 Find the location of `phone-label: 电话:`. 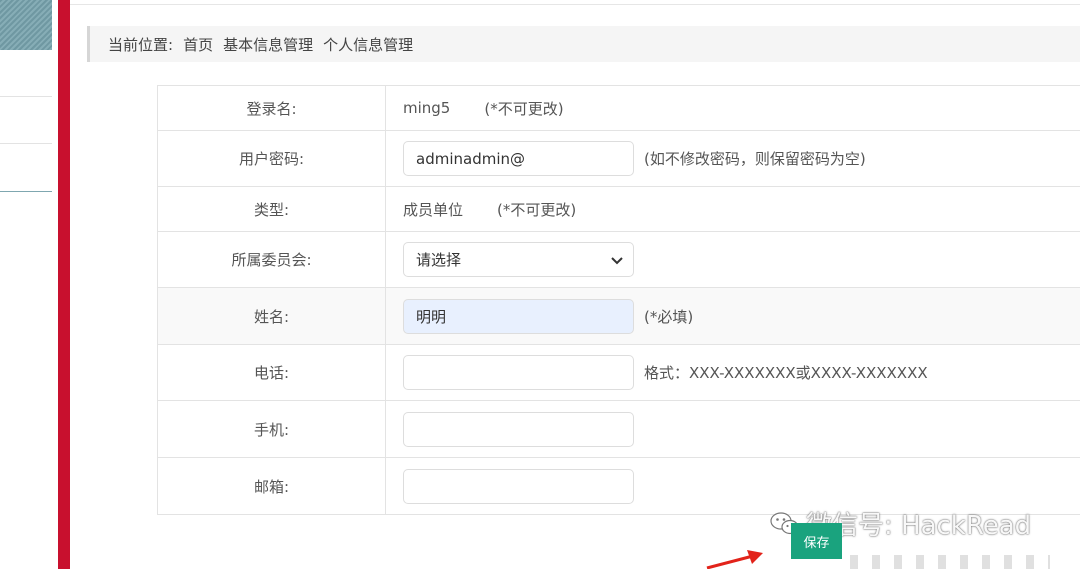

phone-label: 电话: is located at coordinates (272, 372).